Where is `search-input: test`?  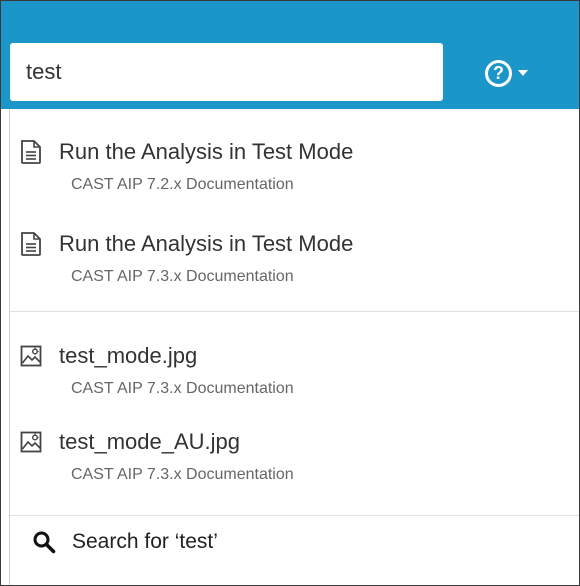
search-input: test is located at coordinates (226, 72).